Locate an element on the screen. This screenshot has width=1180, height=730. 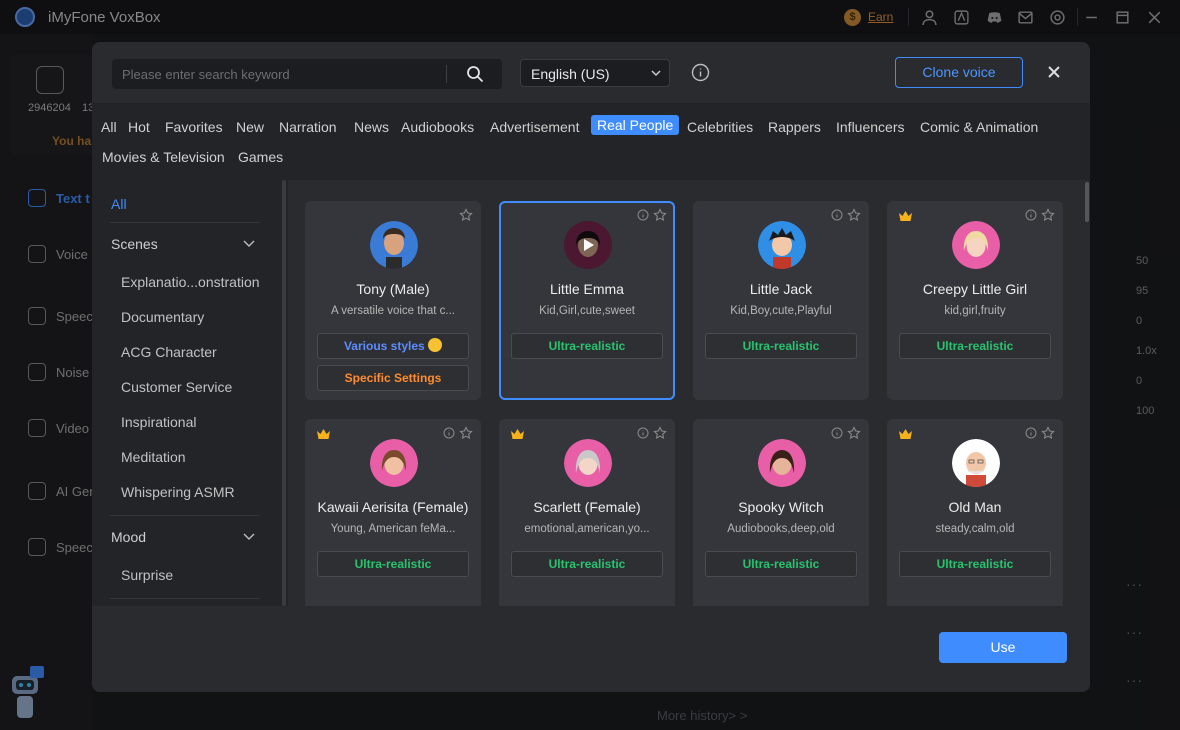
dialog-footer: Use is located at coordinates (591, 649).